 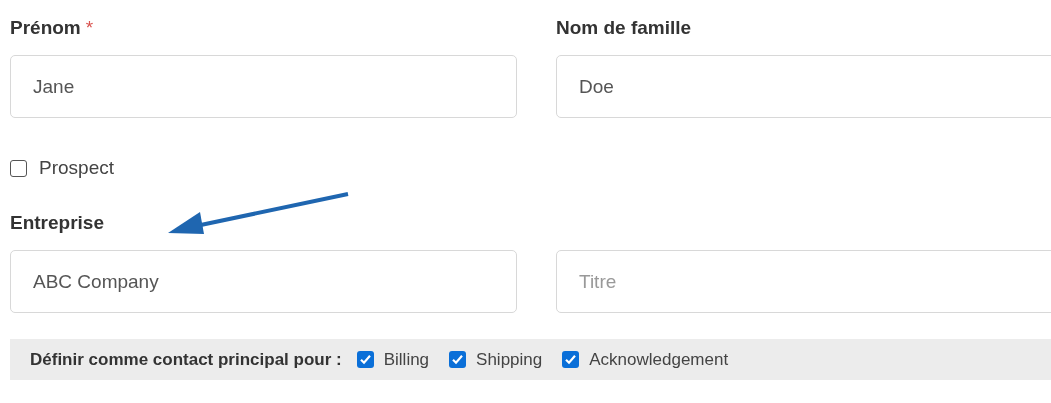 I want to click on text-field: Jane, so click(x=263, y=86).